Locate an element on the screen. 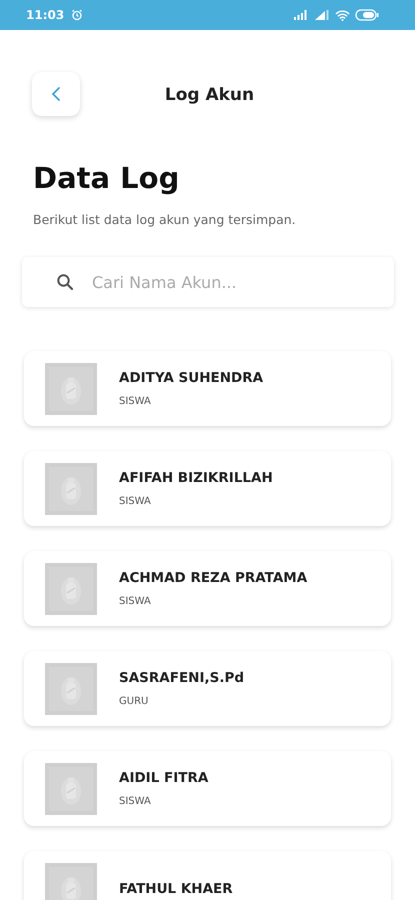 The width and height of the screenshot is (415, 900). account-name: SASRAFENI,S.Pd is located at coordinates (181, 678).